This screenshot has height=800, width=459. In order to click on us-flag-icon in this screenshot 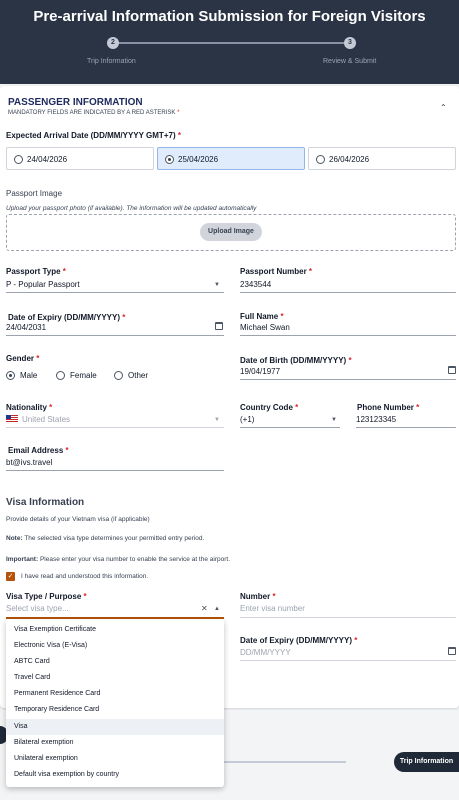, I will do `click(12, 419)`.